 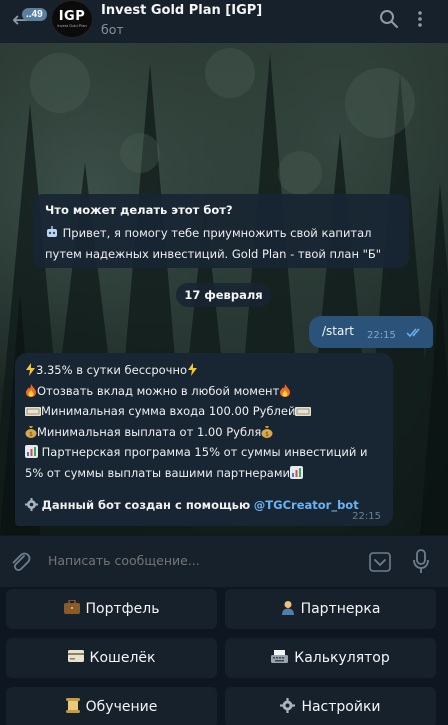 I want to click on chat-subtitle: бот, so click(x=112, y=29).